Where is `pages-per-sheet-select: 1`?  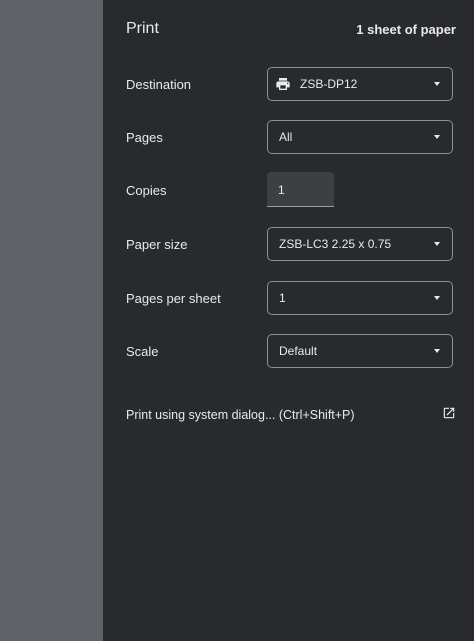 pages-per-sheet-select: 1 is located at coordinates (360, 298).